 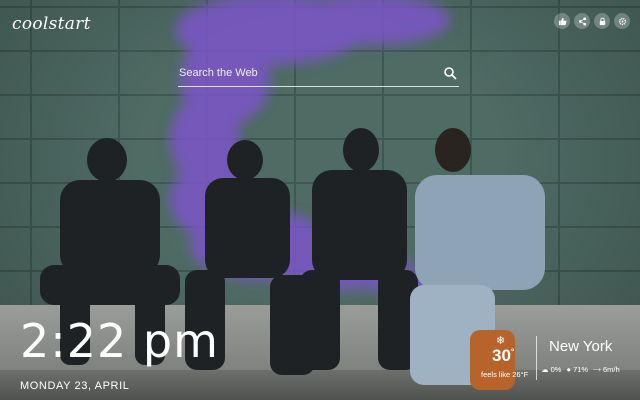 I want to click on temperature: 30°, so click(x=503, y=356).